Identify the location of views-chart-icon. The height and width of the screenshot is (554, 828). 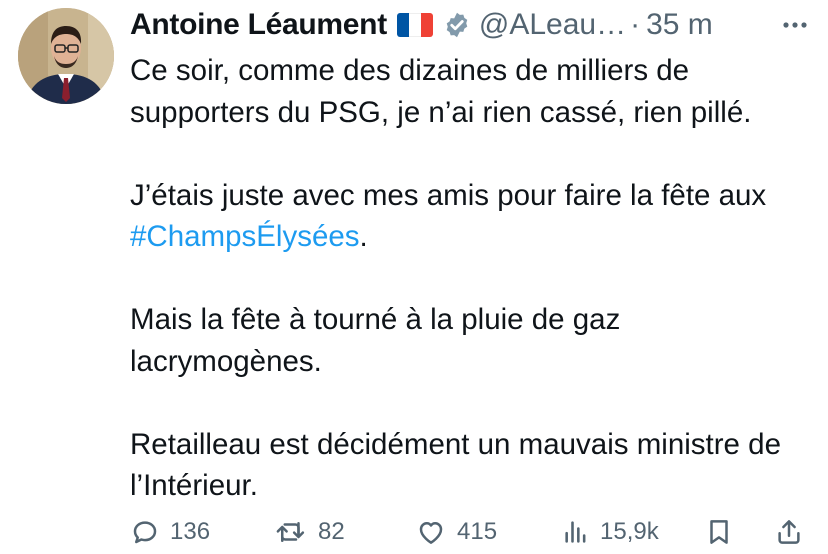
(575, 532).